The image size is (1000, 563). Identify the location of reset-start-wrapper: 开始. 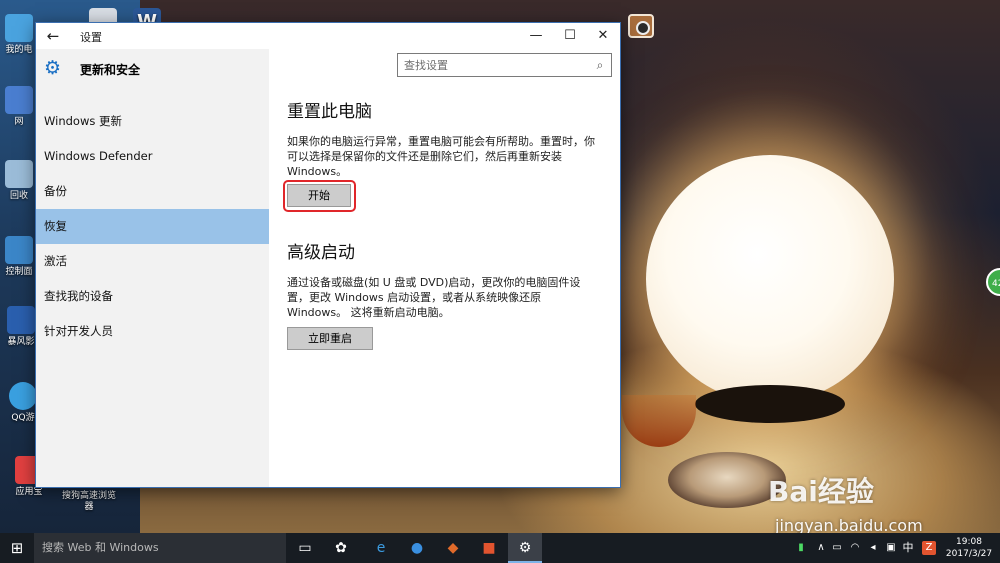
(319, 196).